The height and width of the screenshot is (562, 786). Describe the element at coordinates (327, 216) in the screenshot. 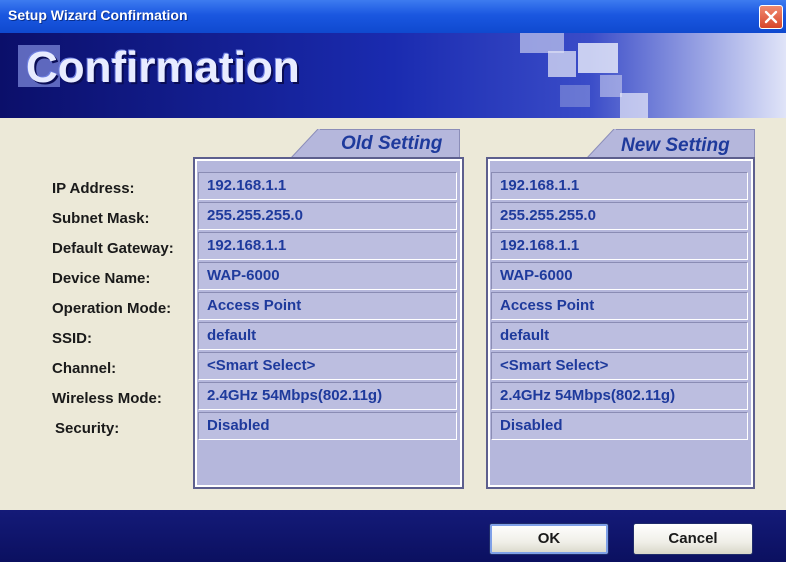

I see `old-subnet-mask-field: 255.255.255.0` at that location.